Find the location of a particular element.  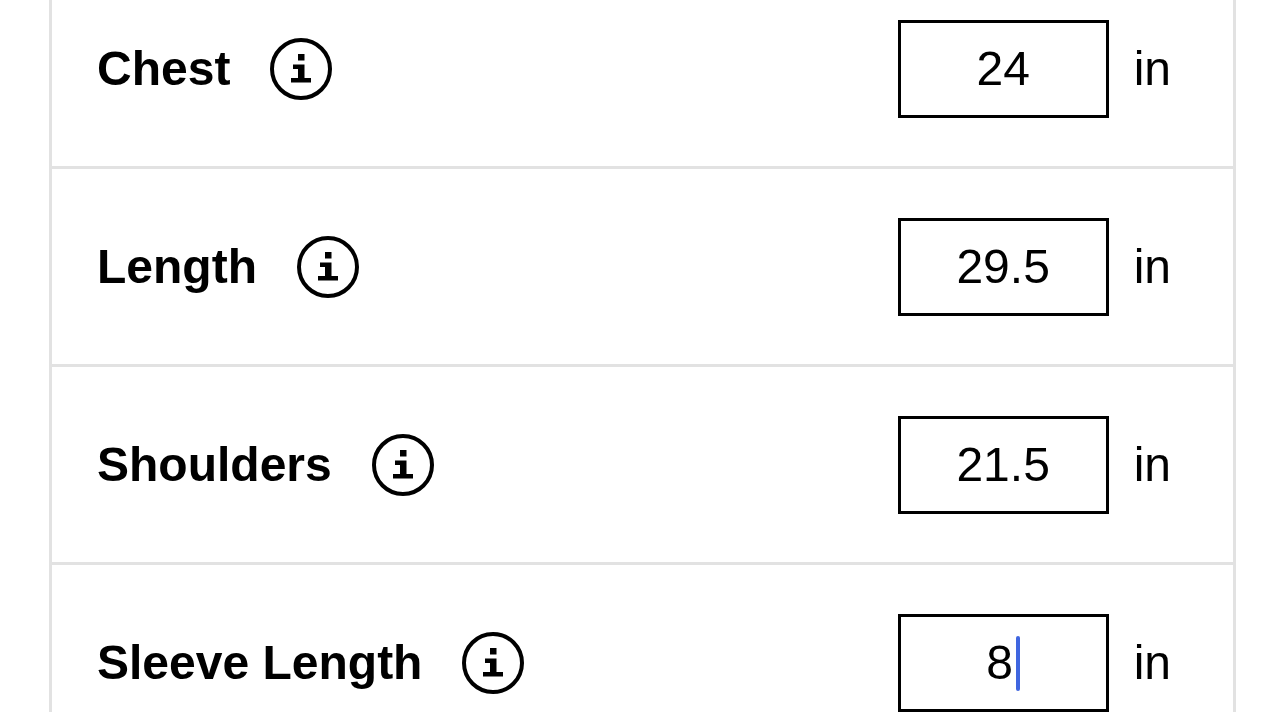

input-field: 29.5 is located at coordinates (1003, 267).